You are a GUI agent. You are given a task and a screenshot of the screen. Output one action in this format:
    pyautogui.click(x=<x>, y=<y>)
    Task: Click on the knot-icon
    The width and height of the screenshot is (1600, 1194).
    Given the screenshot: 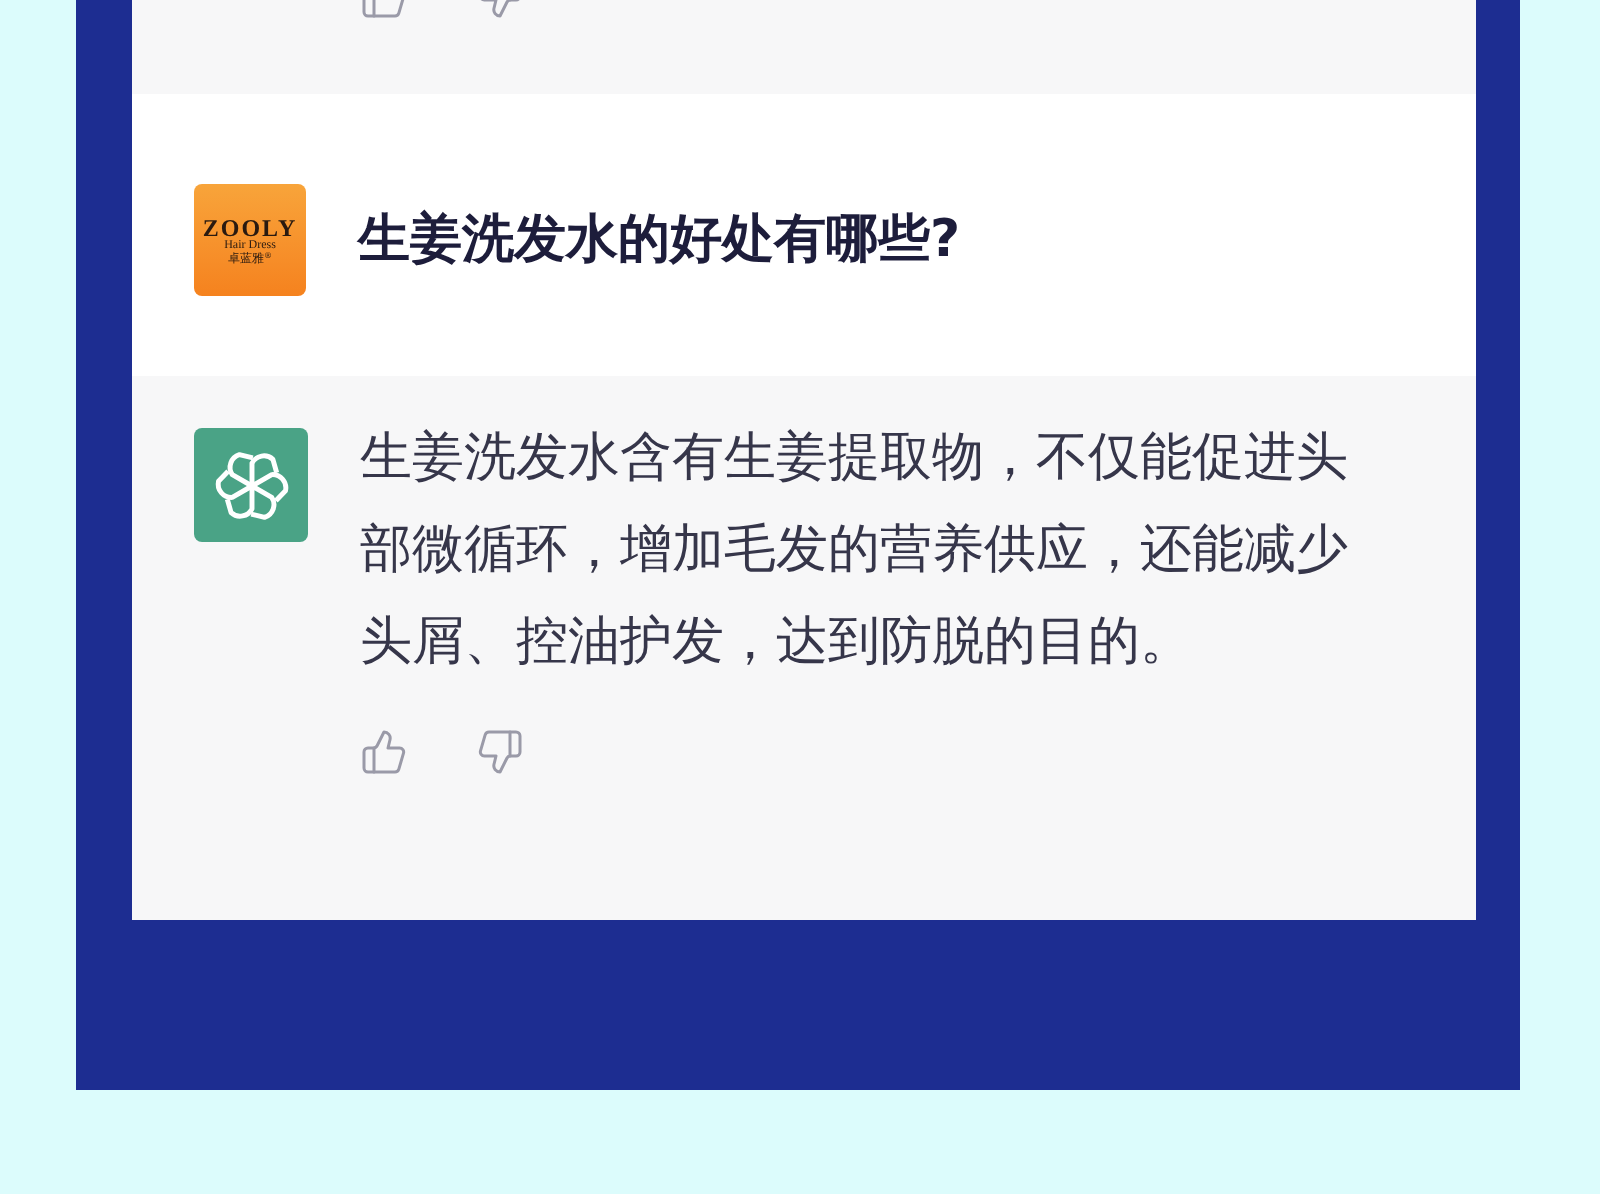 What is the action you would take?
    pyautogui.click(x=251, y=485)
    